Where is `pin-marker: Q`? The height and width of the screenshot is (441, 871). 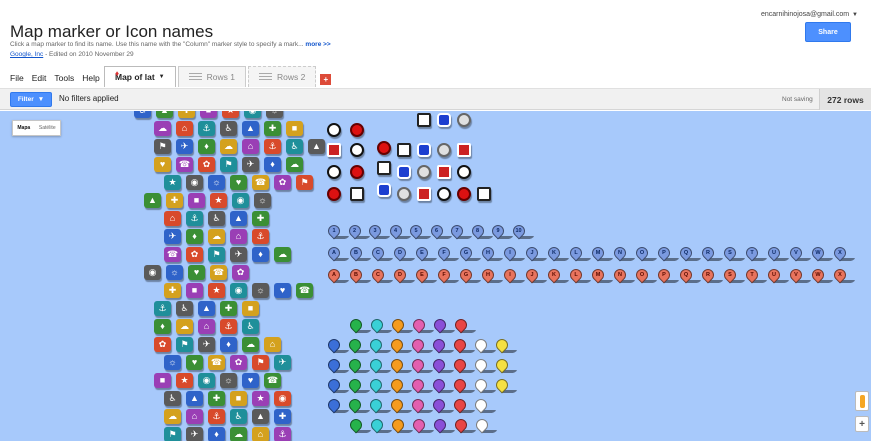 pin-marker: Q is located at coordinates (689, 253).